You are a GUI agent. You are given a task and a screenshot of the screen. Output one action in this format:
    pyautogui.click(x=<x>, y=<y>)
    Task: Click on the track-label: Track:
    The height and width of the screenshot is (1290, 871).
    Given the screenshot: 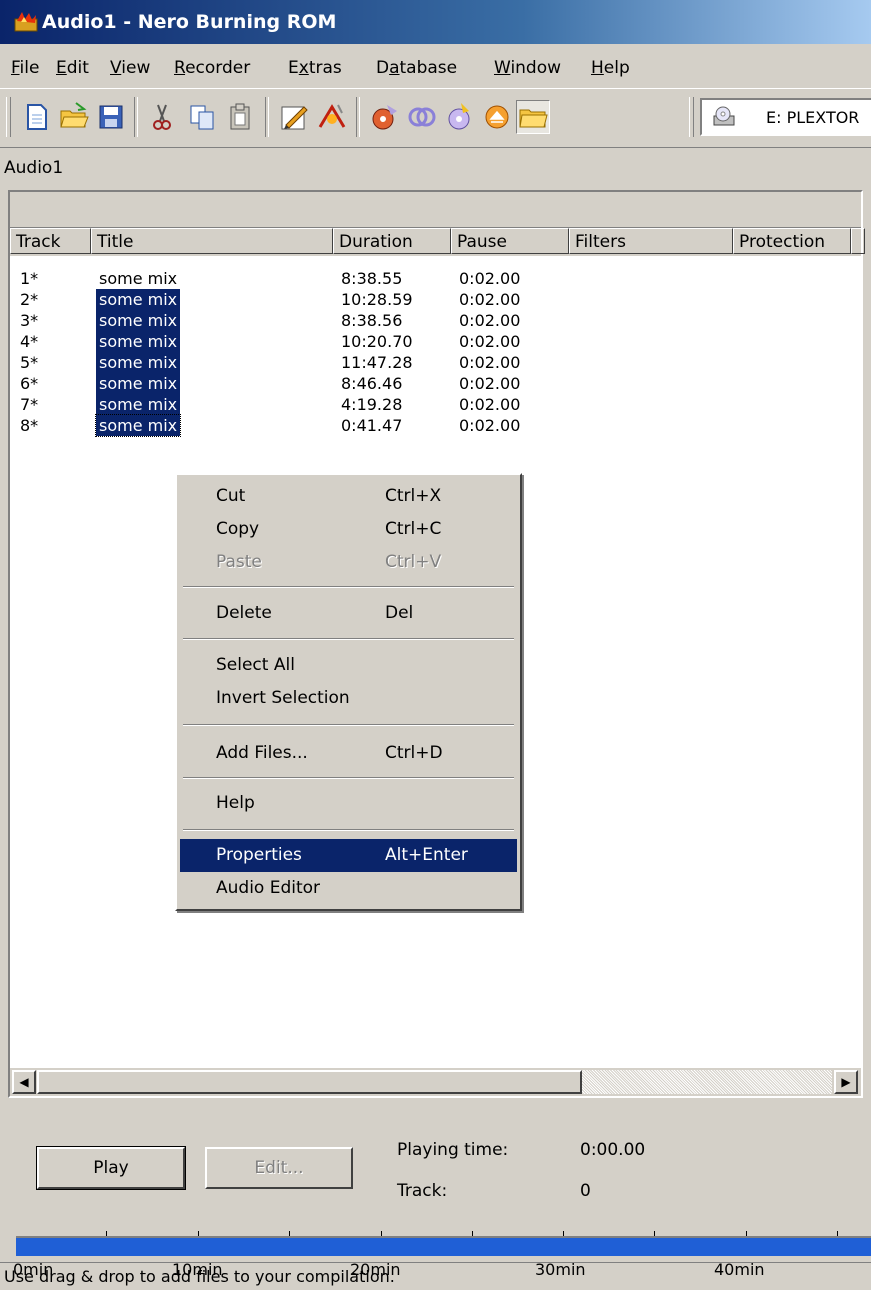 What is the action you would take?
    pyautogui.click(x=422, y=1191)
    